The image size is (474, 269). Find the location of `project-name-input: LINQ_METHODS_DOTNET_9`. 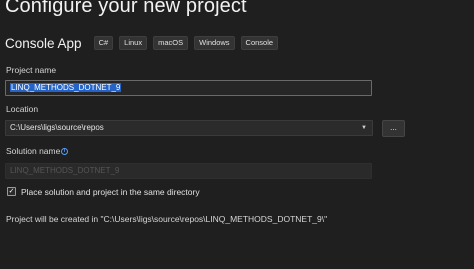

project-name-input: LINQ_METHODS_DOTNET_9 is located at coordinates (188, 88).